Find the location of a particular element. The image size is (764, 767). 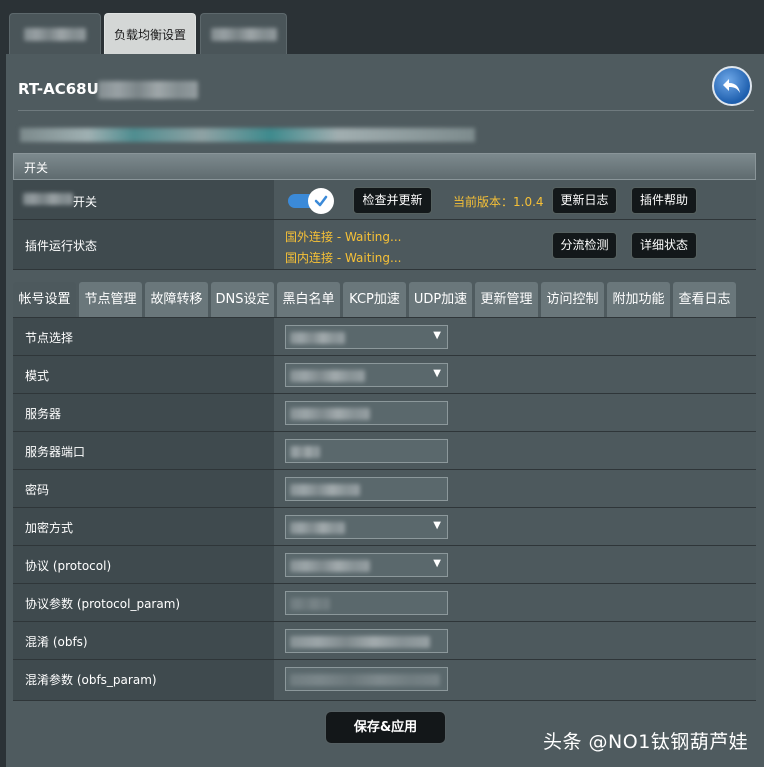

split-check-button: 分流检测 is located at coordinates (584, 245).